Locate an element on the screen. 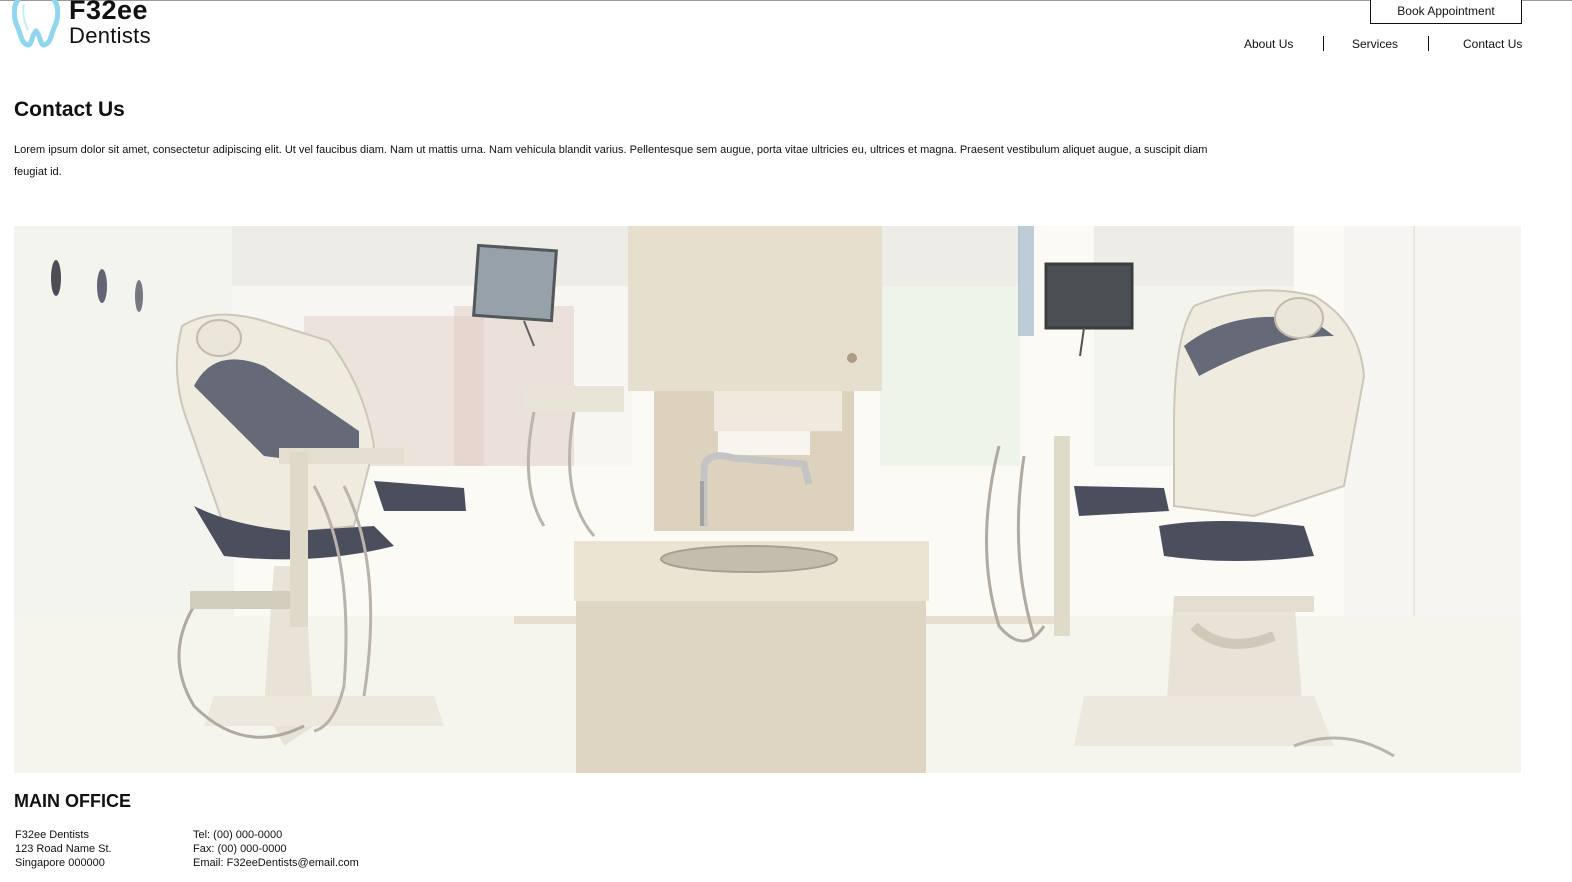  site-logo: F32ee Dentists is located at coordinates (87, 26).